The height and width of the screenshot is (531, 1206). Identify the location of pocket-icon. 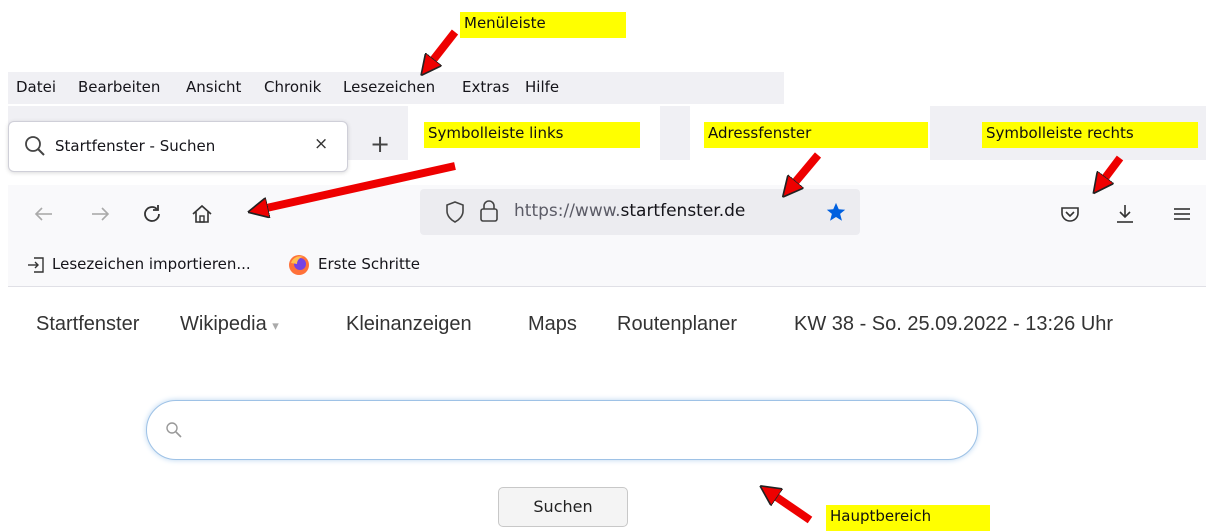
(1070, 214).